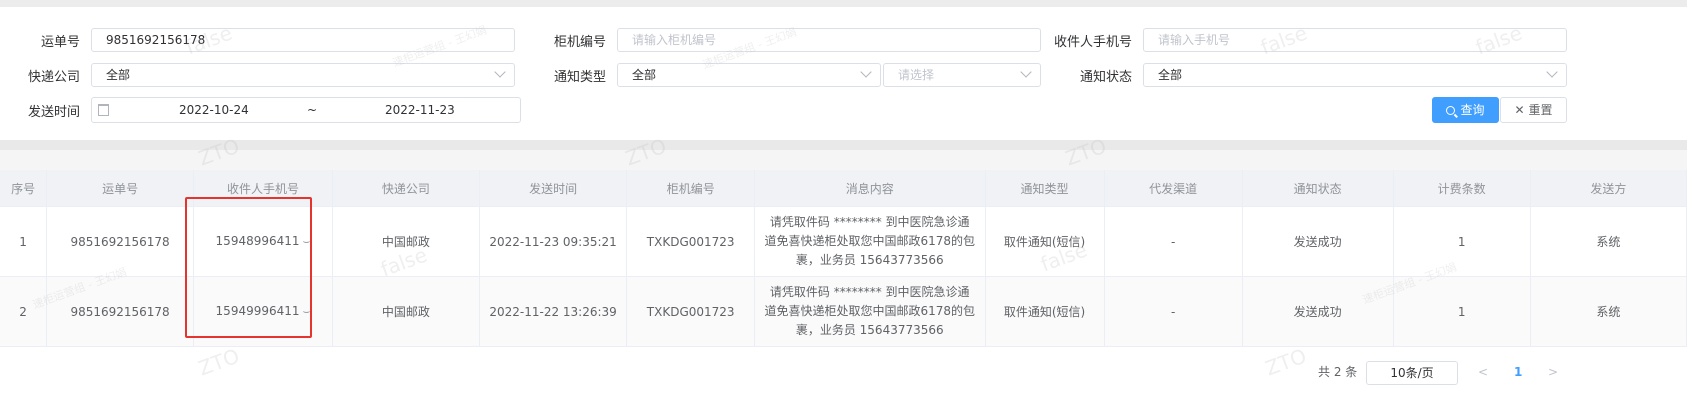  I want to click on phone-label: 收件人手机号, so click(1092, 42).